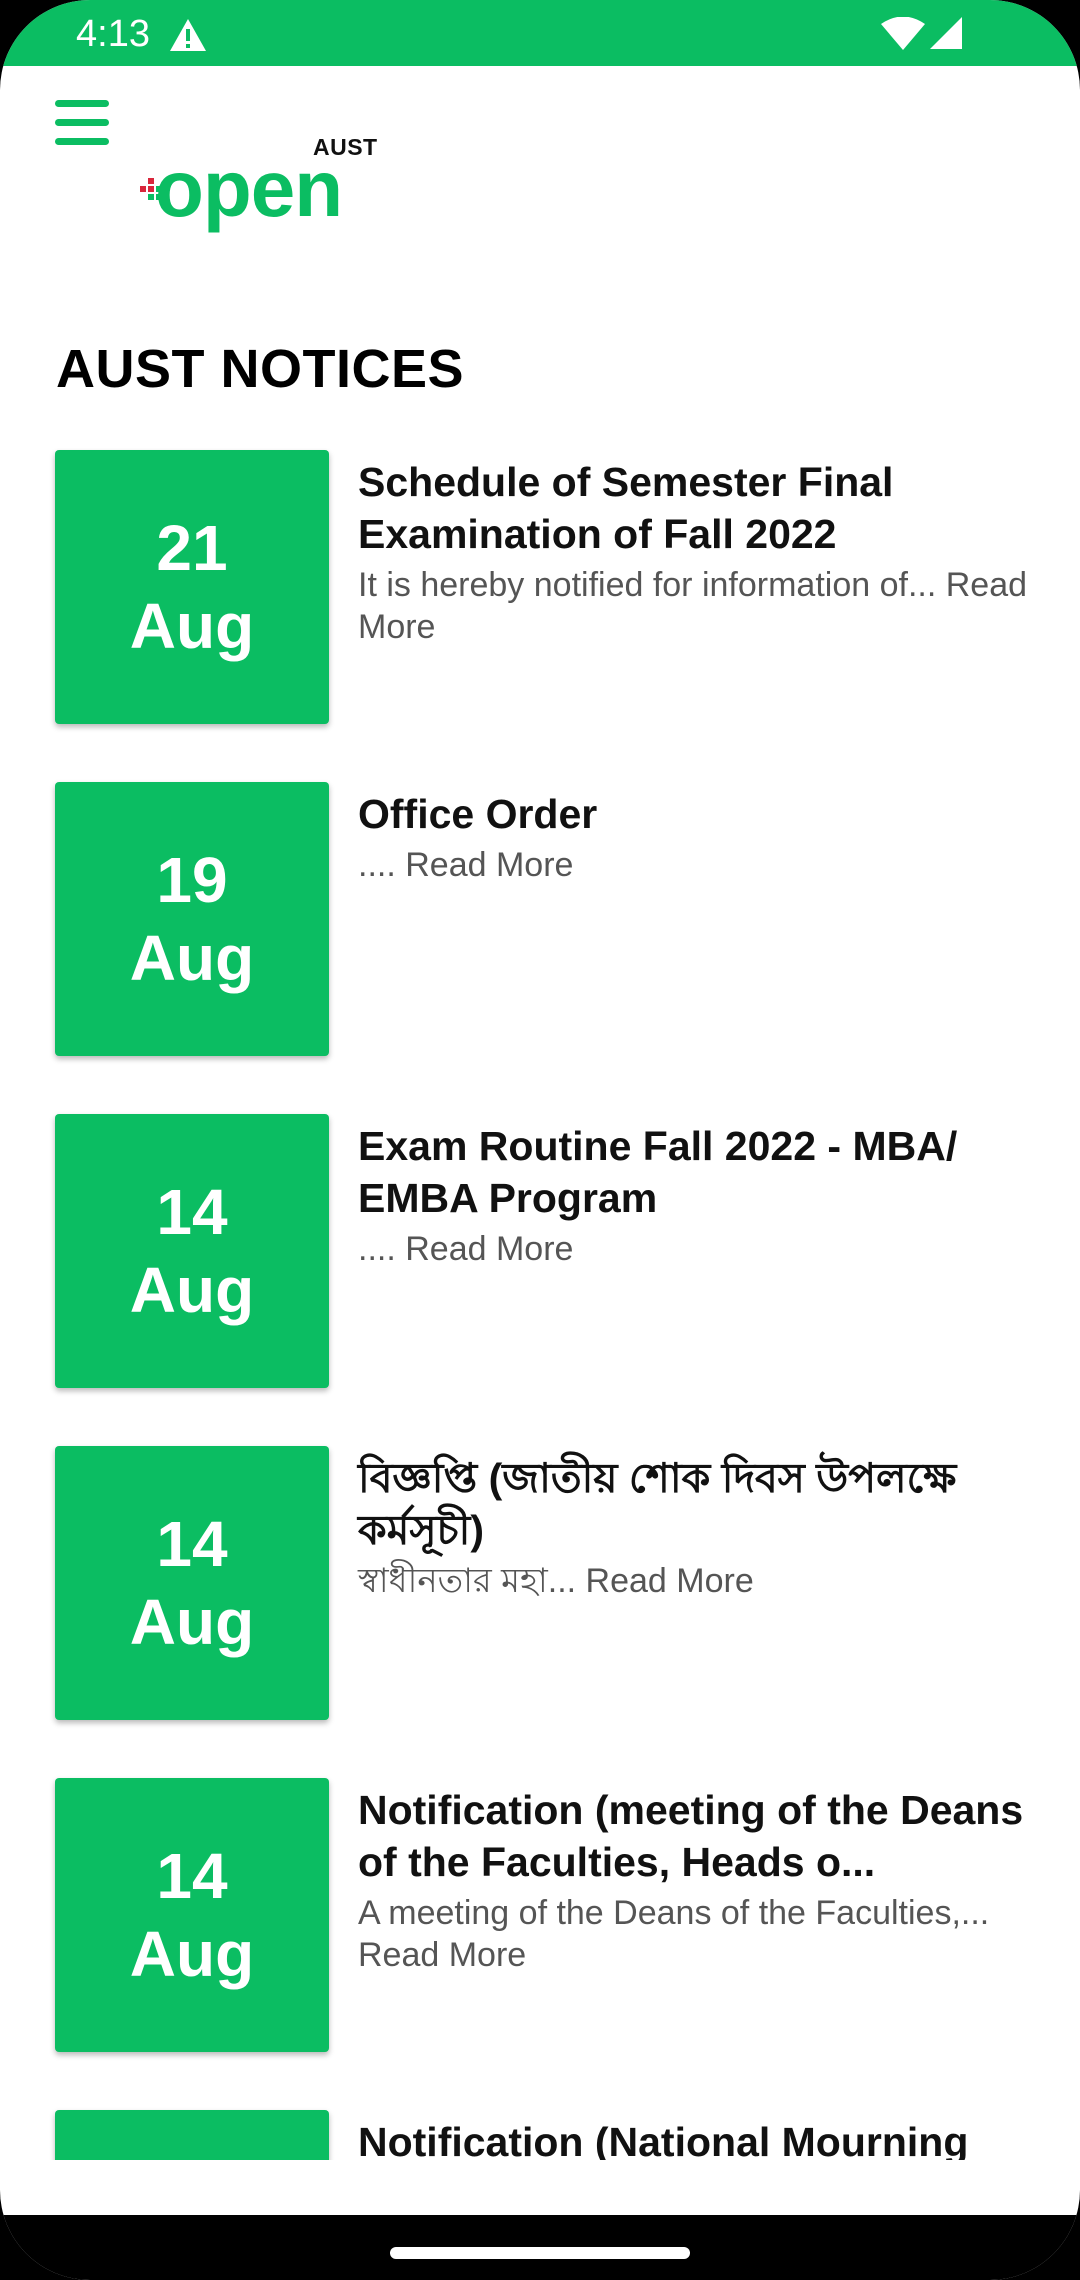 This screenshot has width=1080, height=2280. I want to click on status-time: 4:13, so click(113, 34).